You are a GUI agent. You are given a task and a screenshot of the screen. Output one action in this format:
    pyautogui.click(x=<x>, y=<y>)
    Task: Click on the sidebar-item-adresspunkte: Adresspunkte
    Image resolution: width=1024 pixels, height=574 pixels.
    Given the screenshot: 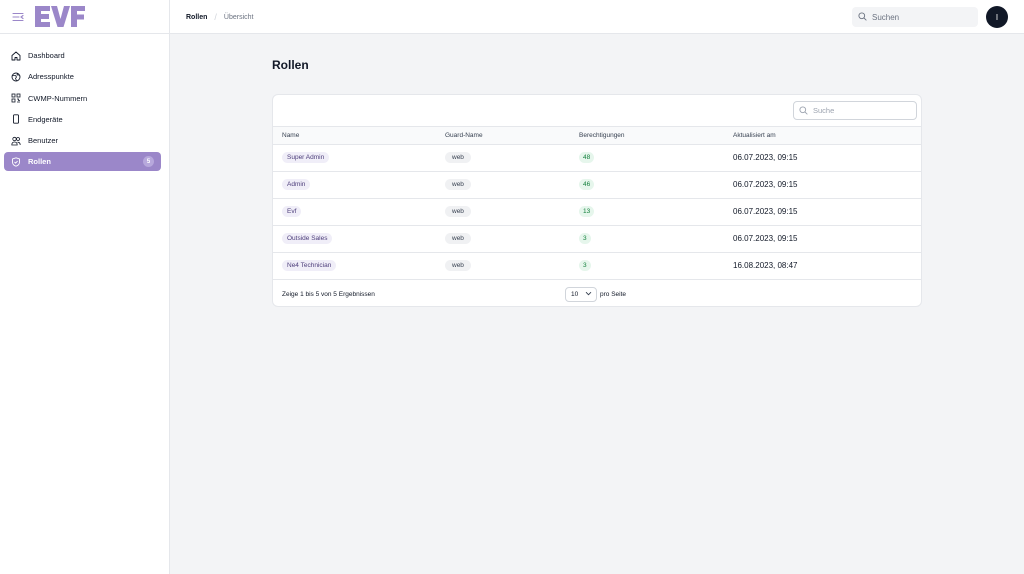 What is the action you would take?
    pyautogui.click(x=82, y=76)
    